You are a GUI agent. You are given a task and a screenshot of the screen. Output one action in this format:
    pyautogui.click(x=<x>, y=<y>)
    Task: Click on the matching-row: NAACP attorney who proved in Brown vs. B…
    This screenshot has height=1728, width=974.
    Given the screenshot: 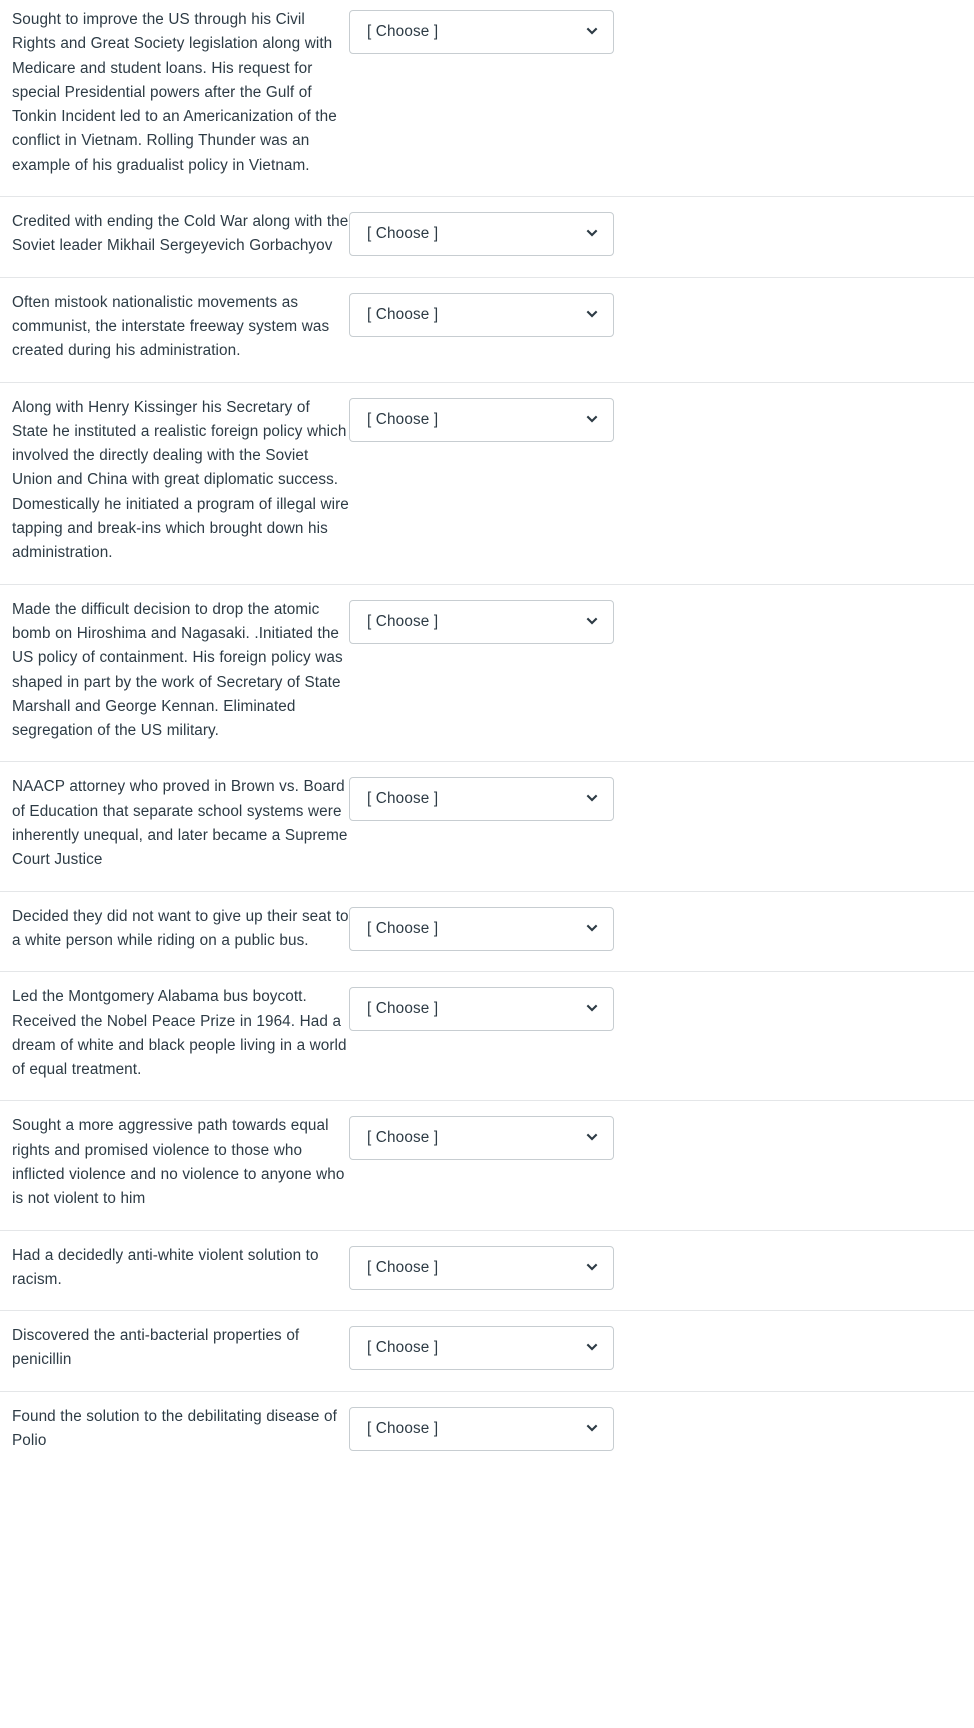 What is the action you would take?
    pyautogui.click(x=487, y=827)
    